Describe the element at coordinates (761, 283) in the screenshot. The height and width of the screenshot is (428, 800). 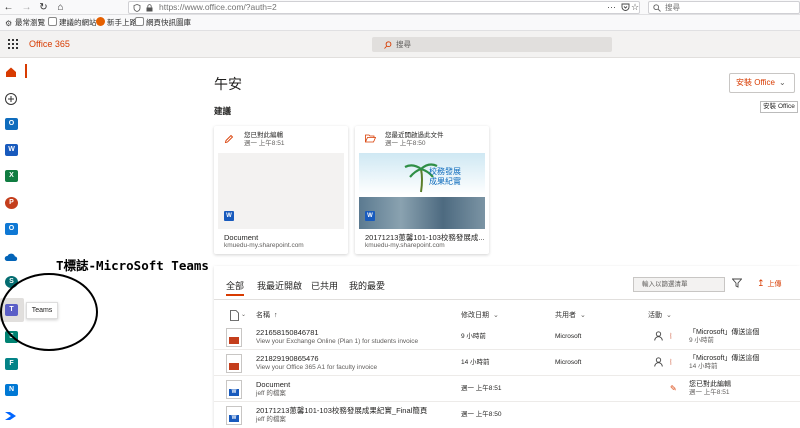
I see `upload-icon: ↥` at that location.